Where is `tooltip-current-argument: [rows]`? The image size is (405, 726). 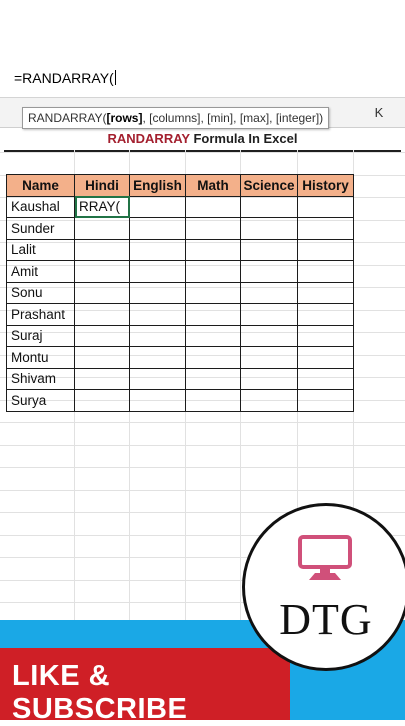 tooltip-current-argument: [rows] is located at coordinates (124, 118).